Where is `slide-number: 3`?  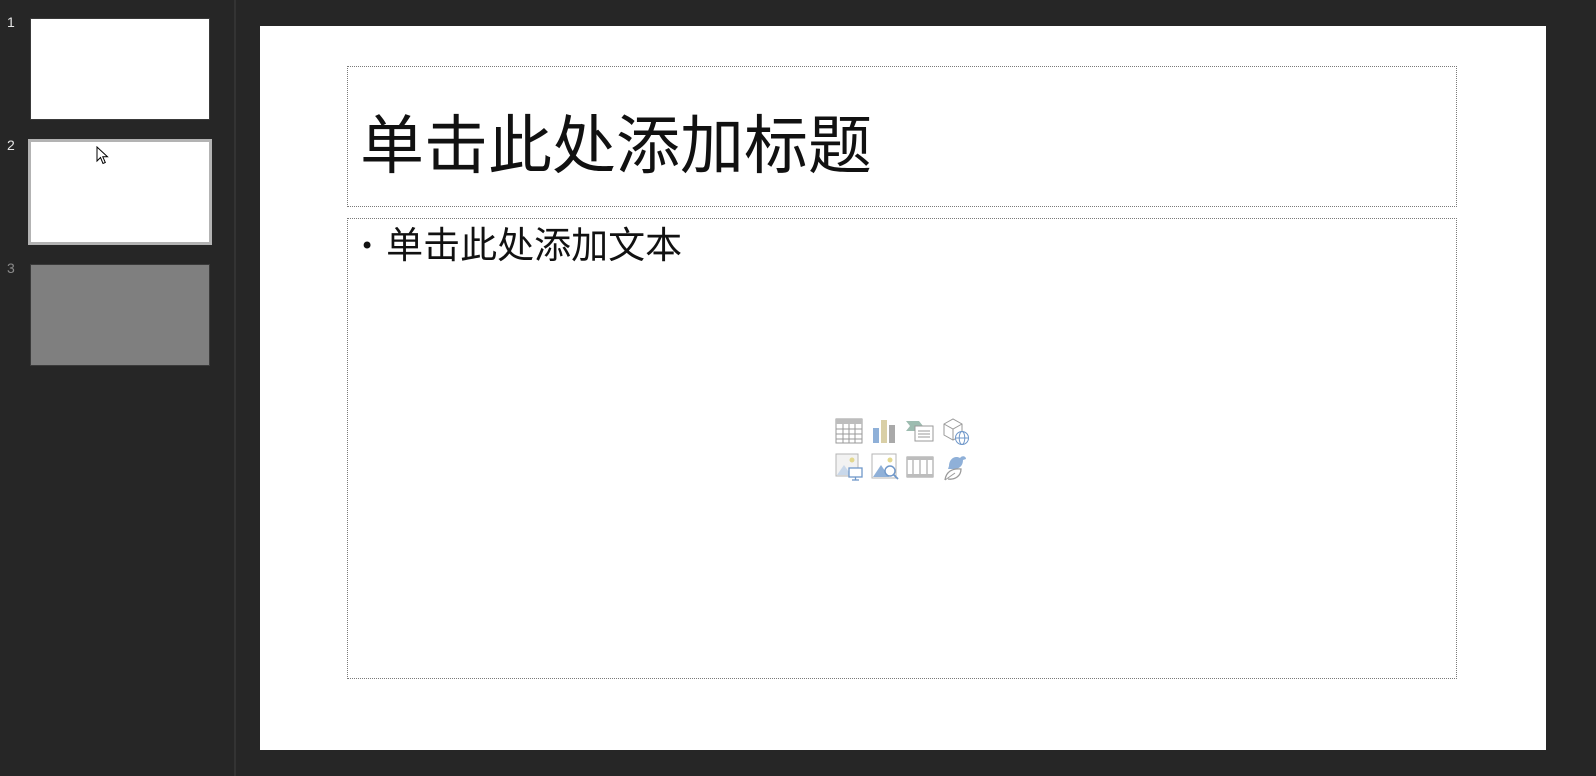
slide-number: 3 is located at coordinates (11, 268).